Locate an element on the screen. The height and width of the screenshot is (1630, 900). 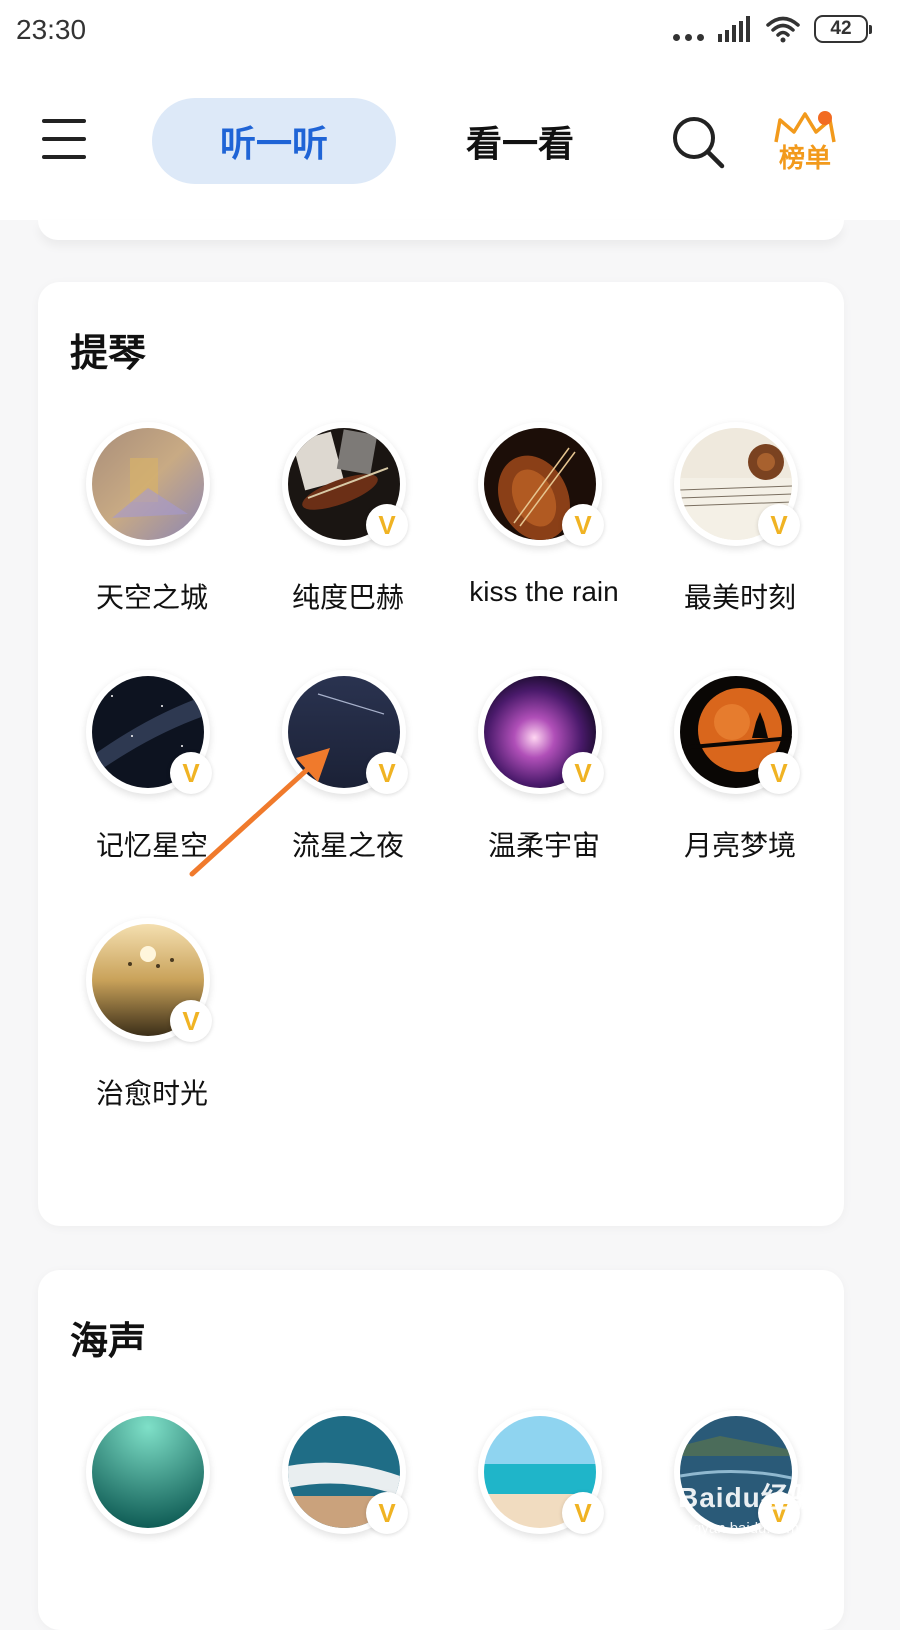
watermark-url: jingyan.baidu.com is located at coordinates (738, 1528).